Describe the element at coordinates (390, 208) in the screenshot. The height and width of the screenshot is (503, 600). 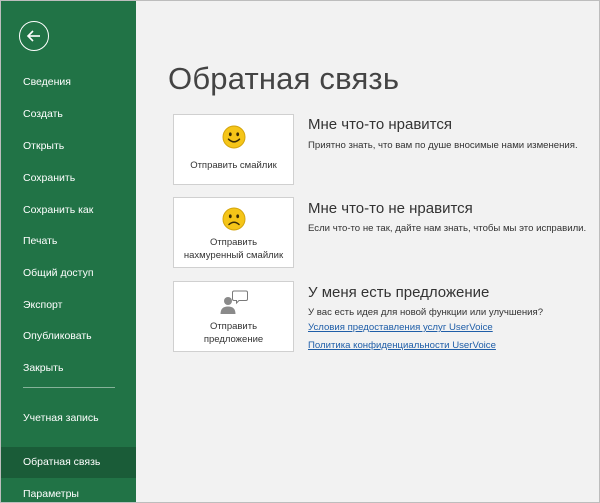
I see `dislike-section-title: Мне что-то не нравится` at that location.